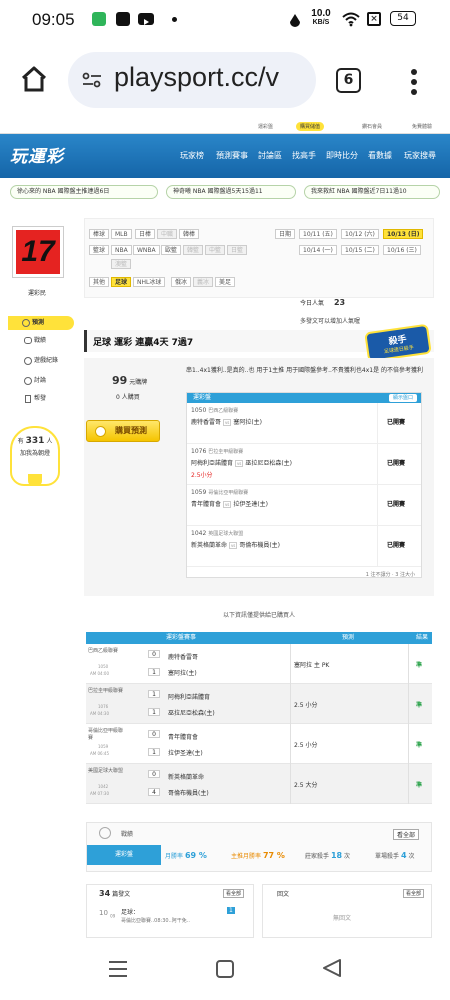 This screenshot has height=1000, width=450. I want to click on dot-icon, so click(174, 19).